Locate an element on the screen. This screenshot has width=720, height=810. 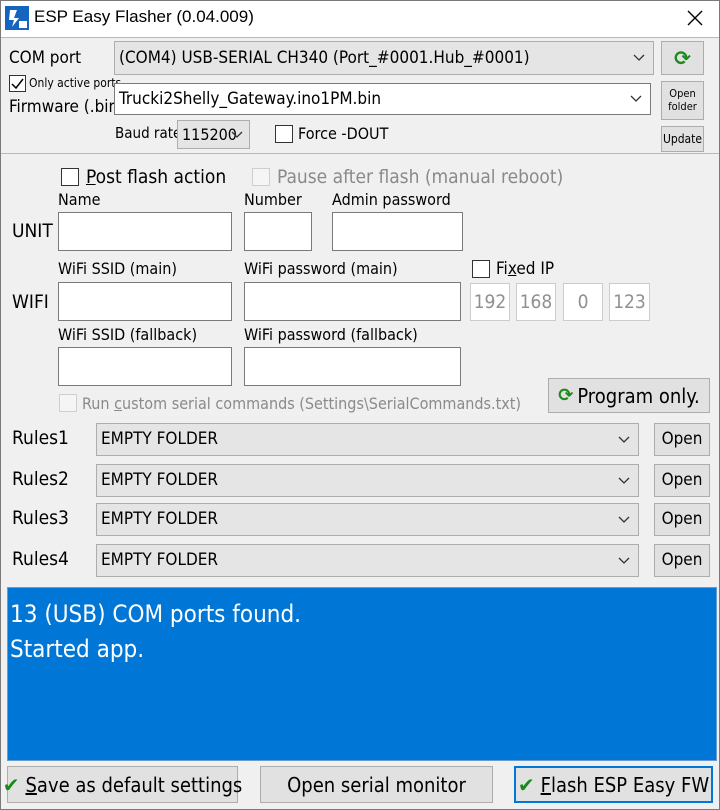
rules1-open-button: Open is located at coordinates (682, 439).